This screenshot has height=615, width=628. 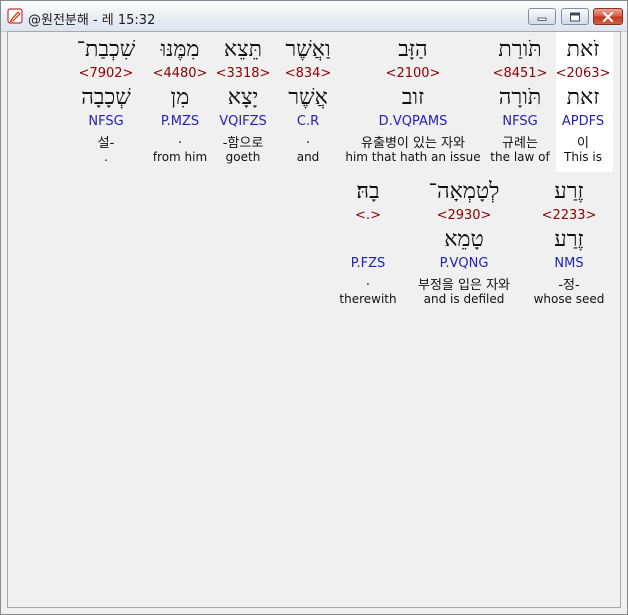 What do you see at coordinates (180, 157) in the screenshot?
I see `english-gloss: from him` at bounding box center [180, 157].